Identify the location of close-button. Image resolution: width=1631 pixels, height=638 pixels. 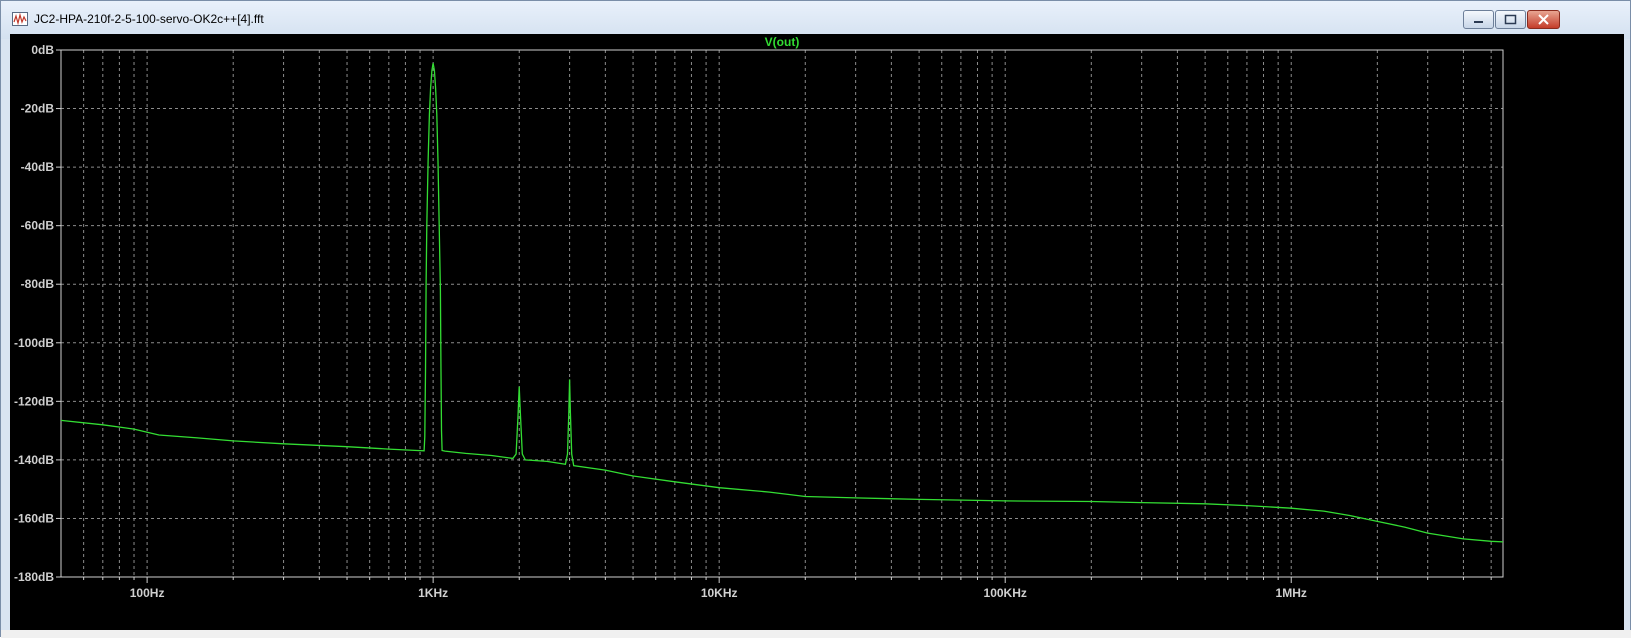
(1543, 19).